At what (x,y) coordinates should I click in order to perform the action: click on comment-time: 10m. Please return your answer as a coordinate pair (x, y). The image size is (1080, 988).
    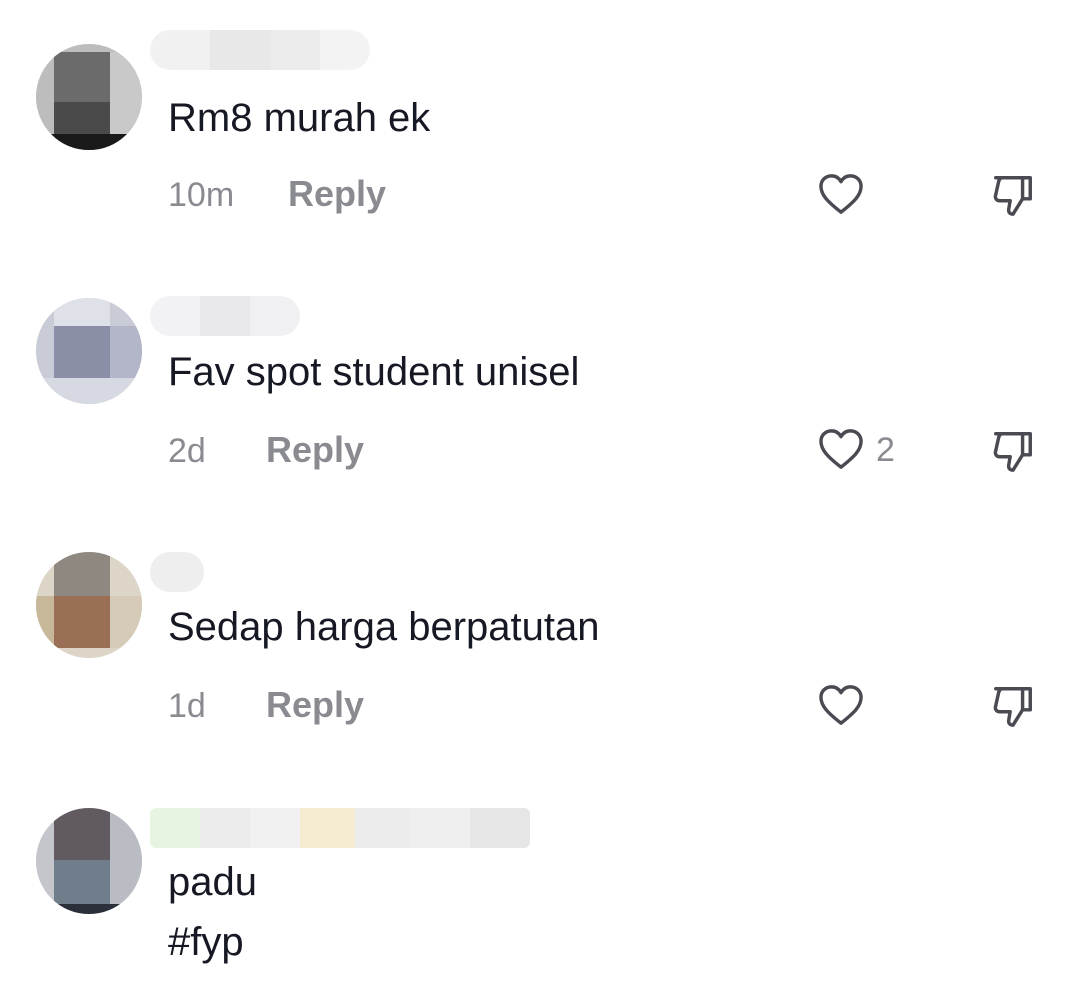
    Looking at the image, I should click on (201, 195).